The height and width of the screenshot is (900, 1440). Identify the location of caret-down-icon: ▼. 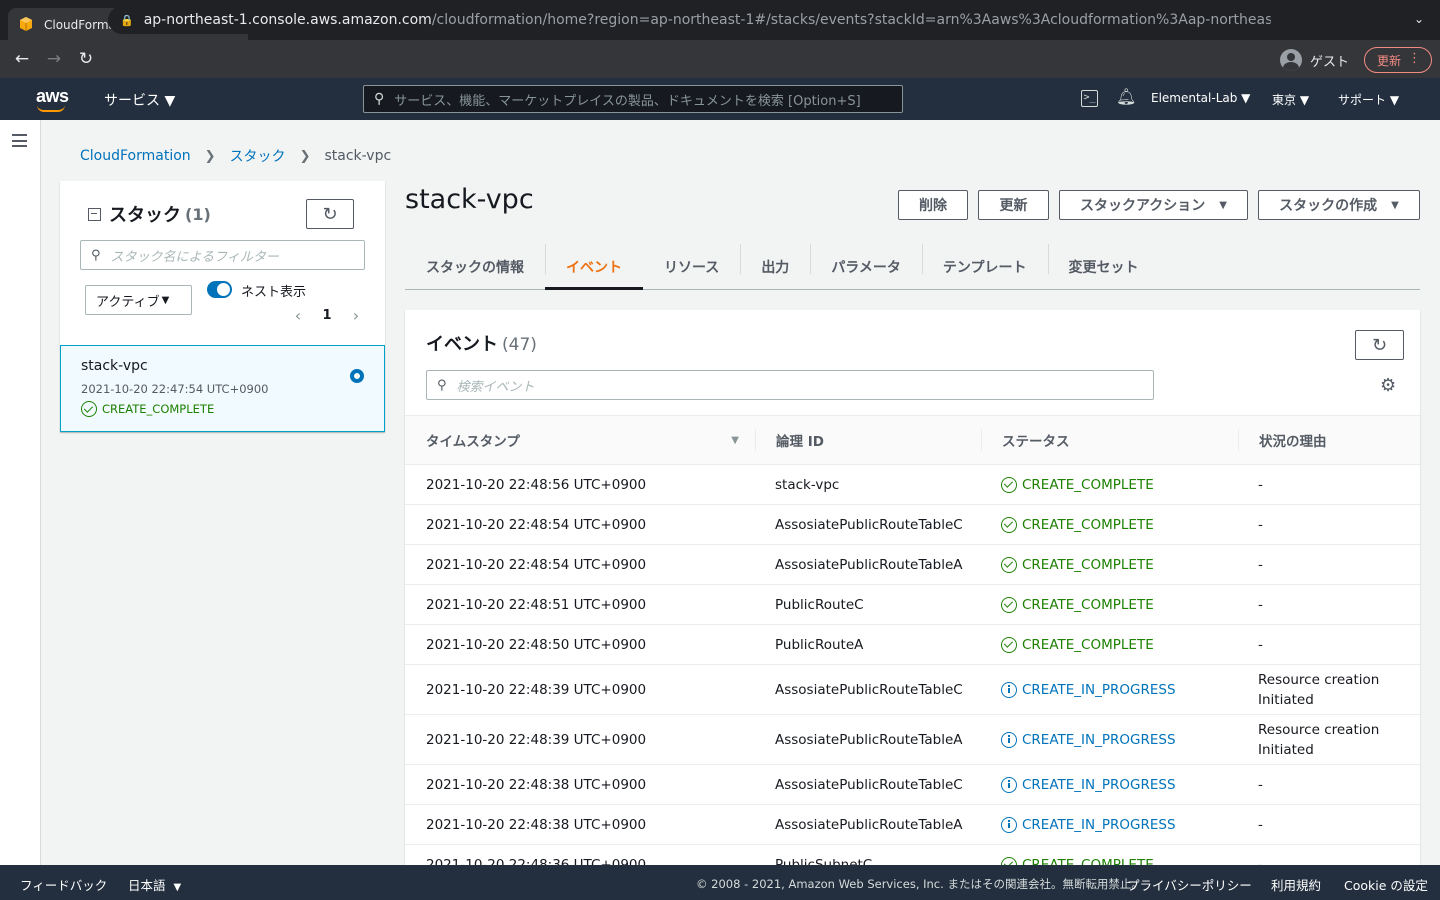
(177, 887).